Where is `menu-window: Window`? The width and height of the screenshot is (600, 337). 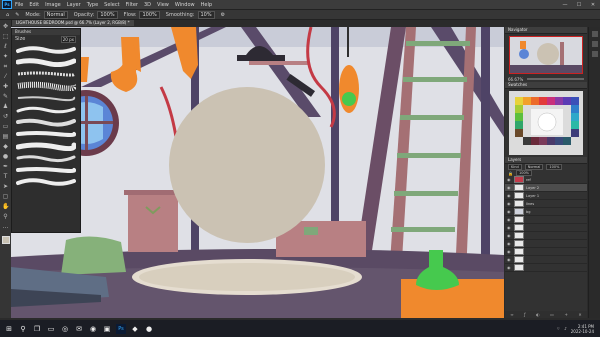 menu-window: Window is located at coordinates (185, 5).